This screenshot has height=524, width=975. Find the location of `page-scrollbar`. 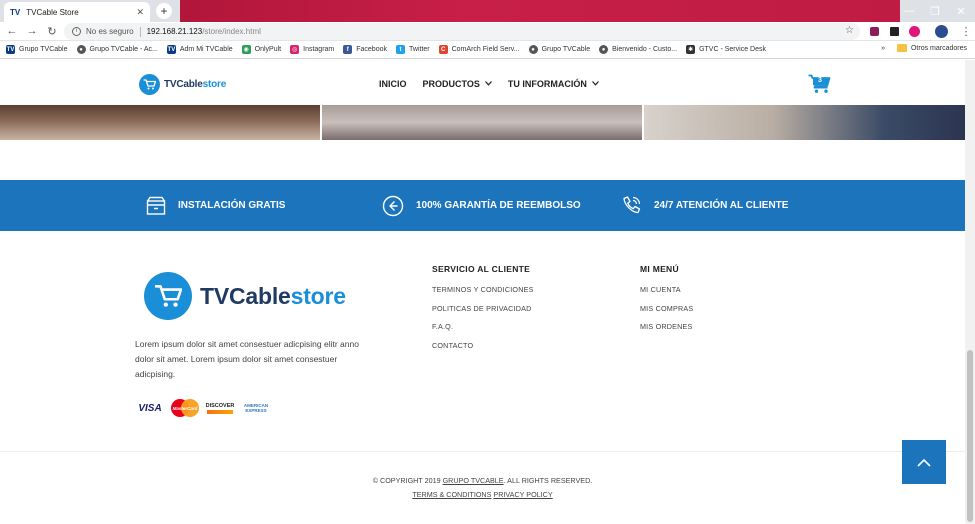

page-scrollbar is located at coordinates (970, 292).